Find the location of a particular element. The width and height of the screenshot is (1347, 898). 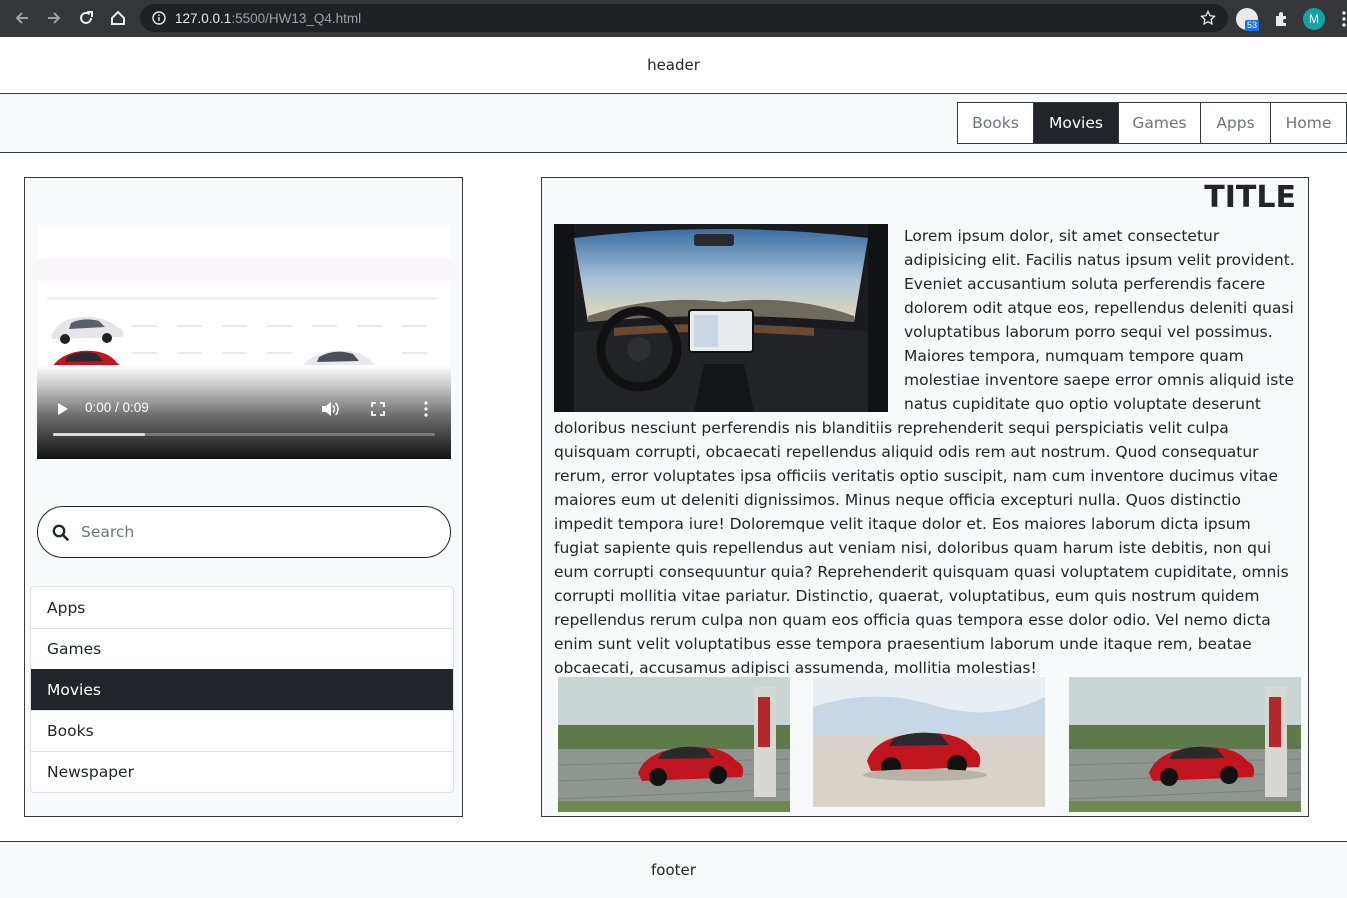

search-icon is located at coordinates (60, 532).